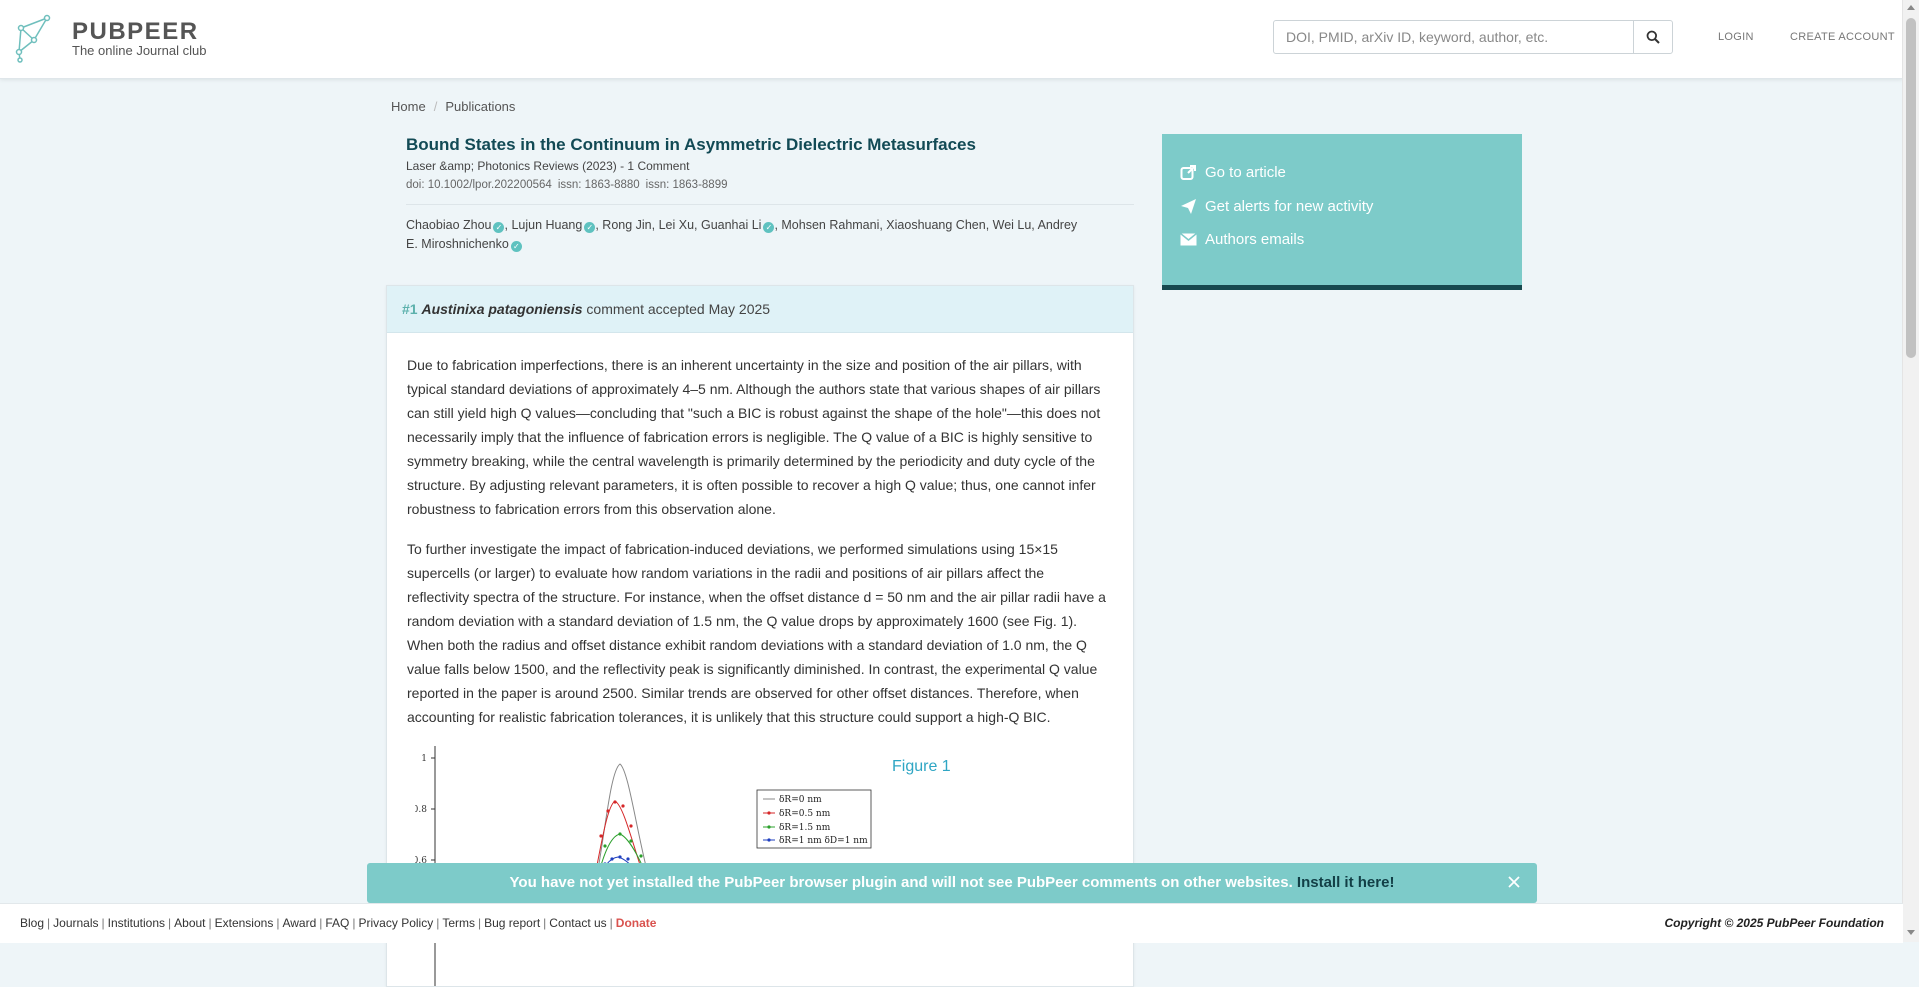 The height and width of the screenshot is (987, 1919). Describe the element at coordinates (424, 759) in the screenshot. I see `y-tick-label: 1` at that location.